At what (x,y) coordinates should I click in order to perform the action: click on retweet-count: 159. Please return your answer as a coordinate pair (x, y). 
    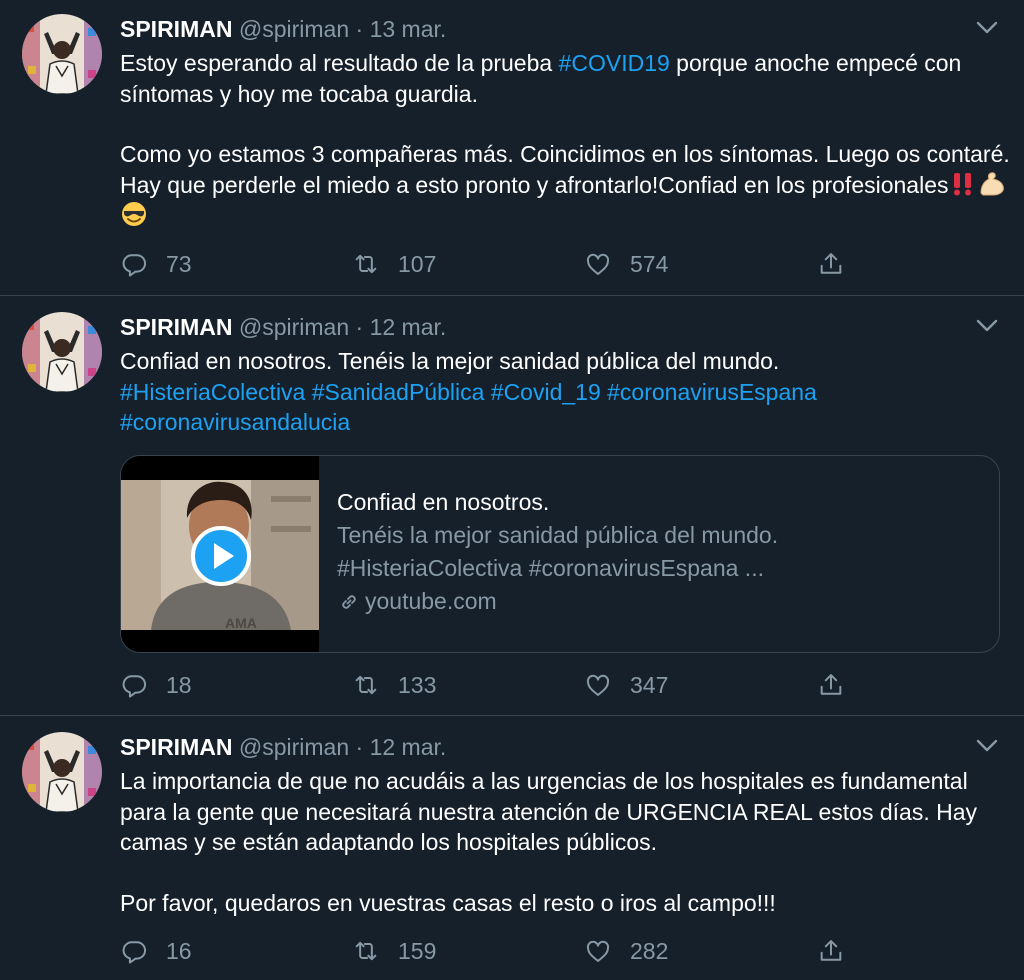
    Looking at the image, I should click on (417, 950).